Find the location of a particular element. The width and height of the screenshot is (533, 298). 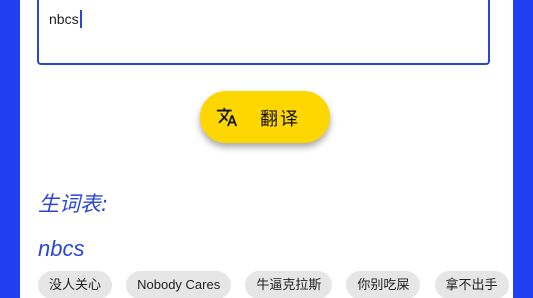

meaning-chip-list: 没人关心 Nobody Cares 牛逼克拉斯 你别吃屎 拿不出手 is located at coordinates (275, 284).